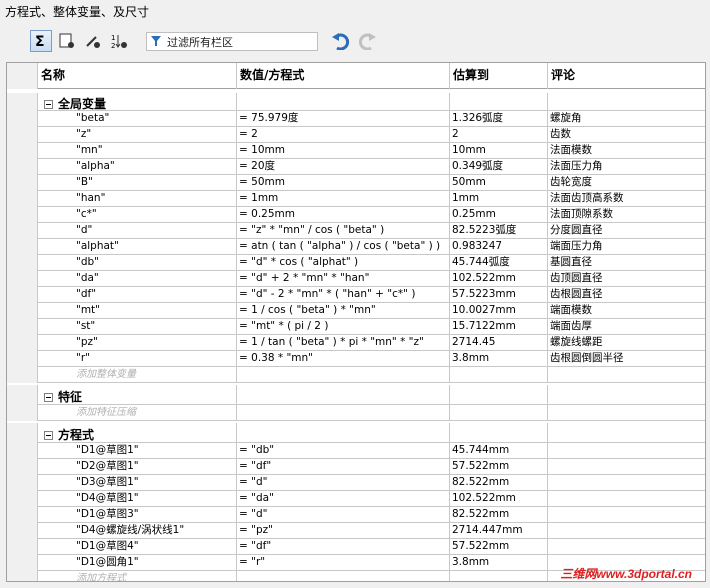 Image resolution: width=710 pixels, height=588 pixels. I want to click on table-row: "D1@草图4" = "df" 57.522mm, so click(356, 547).